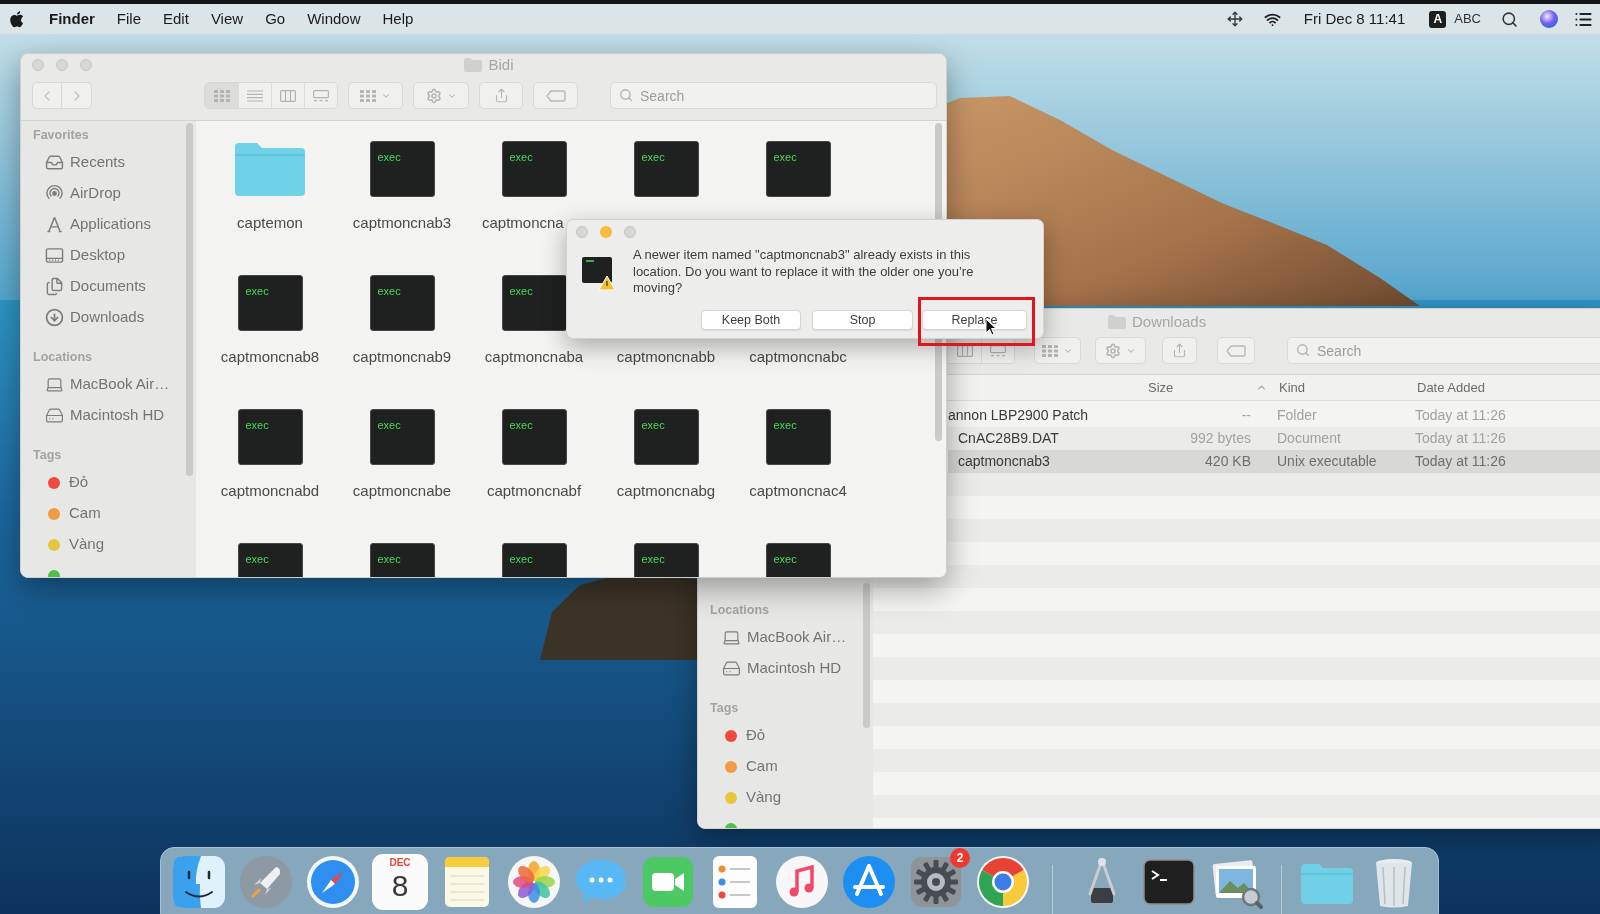 The image size is (1600, 914). What do you see at coordinates (1507, 387) in the screenshot?
I see `column-header: Date Added` at bounding box center [1507, 387].